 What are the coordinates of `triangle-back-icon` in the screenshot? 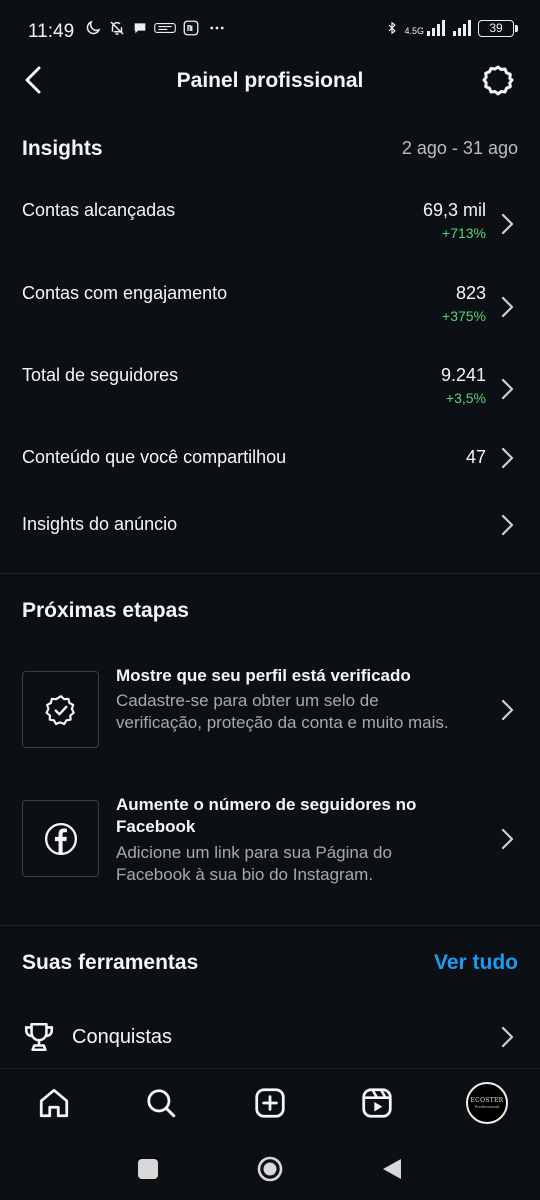 It's located at (392, 1169).